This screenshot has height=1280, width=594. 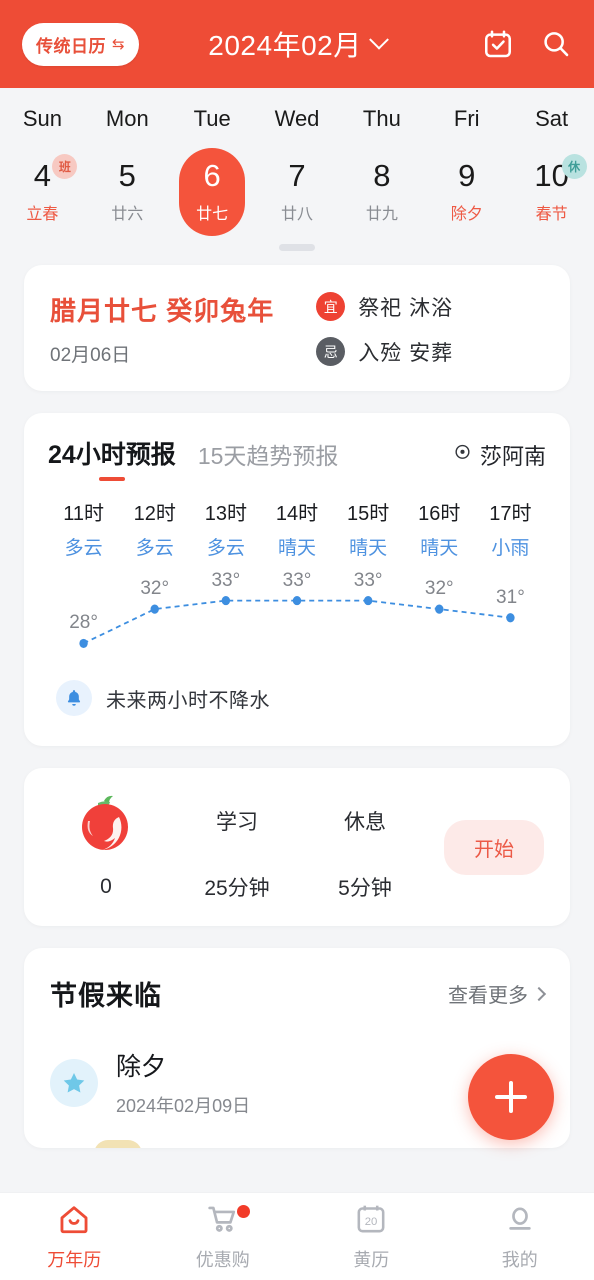 I want to click on day-cell-wrap-0: 班 4 立春, so click(x=42, y=192).